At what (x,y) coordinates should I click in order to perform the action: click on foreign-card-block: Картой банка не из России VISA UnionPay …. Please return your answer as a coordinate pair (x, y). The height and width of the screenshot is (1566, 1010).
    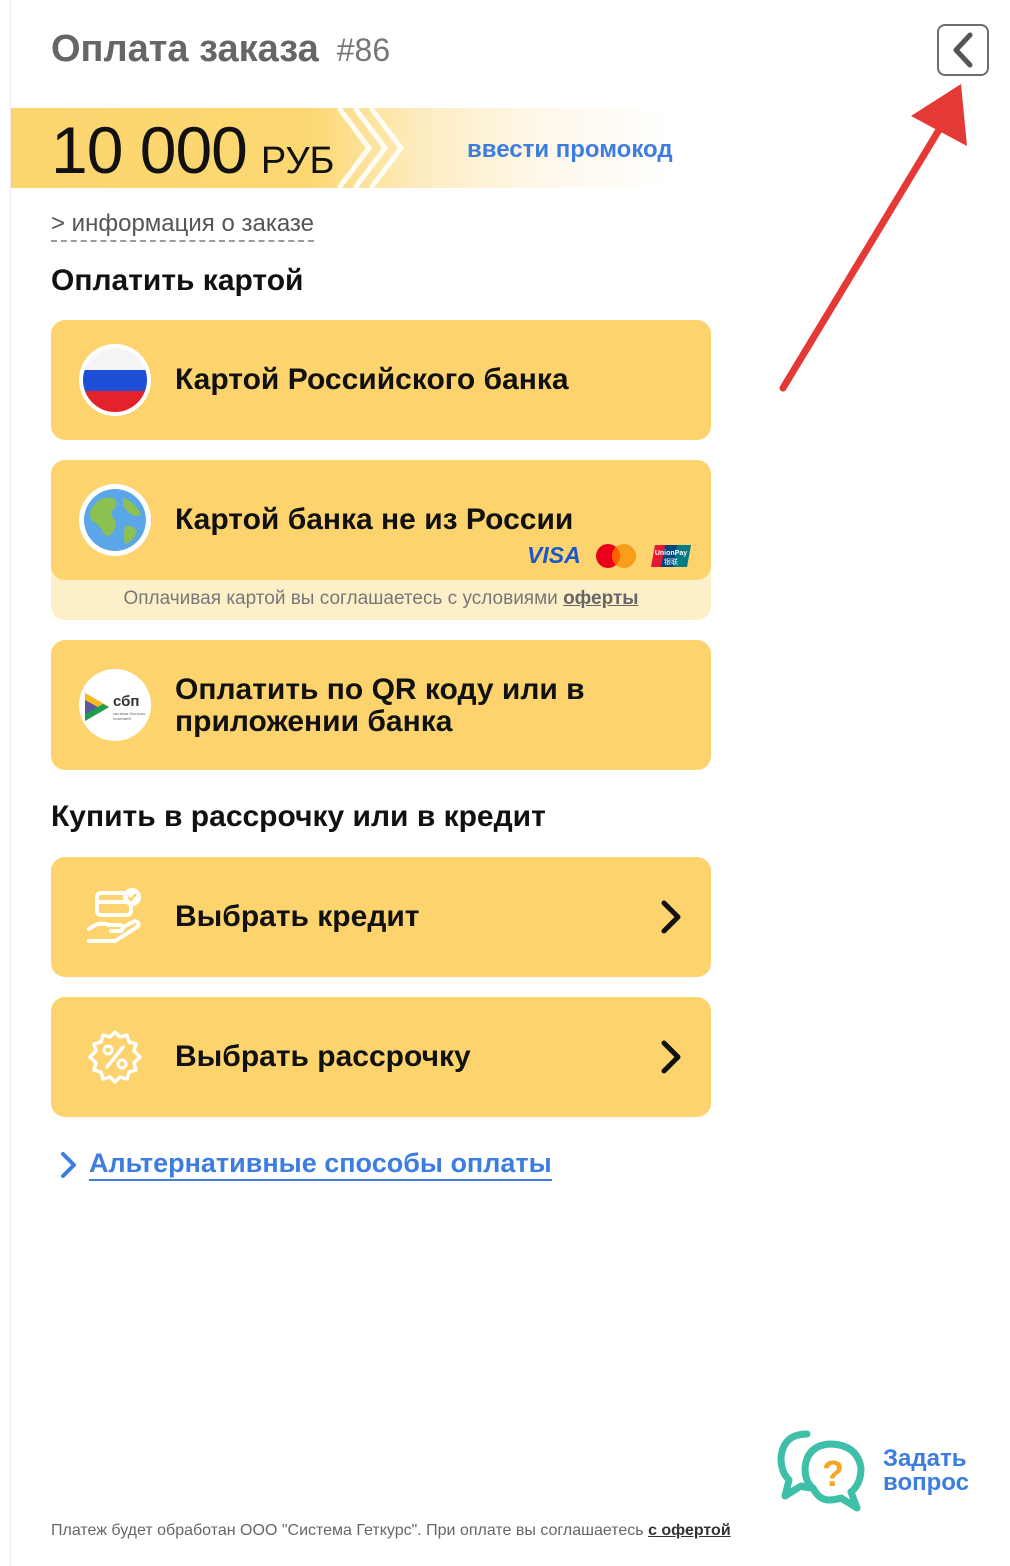
    Looking at the image, I should click on (381, 540).